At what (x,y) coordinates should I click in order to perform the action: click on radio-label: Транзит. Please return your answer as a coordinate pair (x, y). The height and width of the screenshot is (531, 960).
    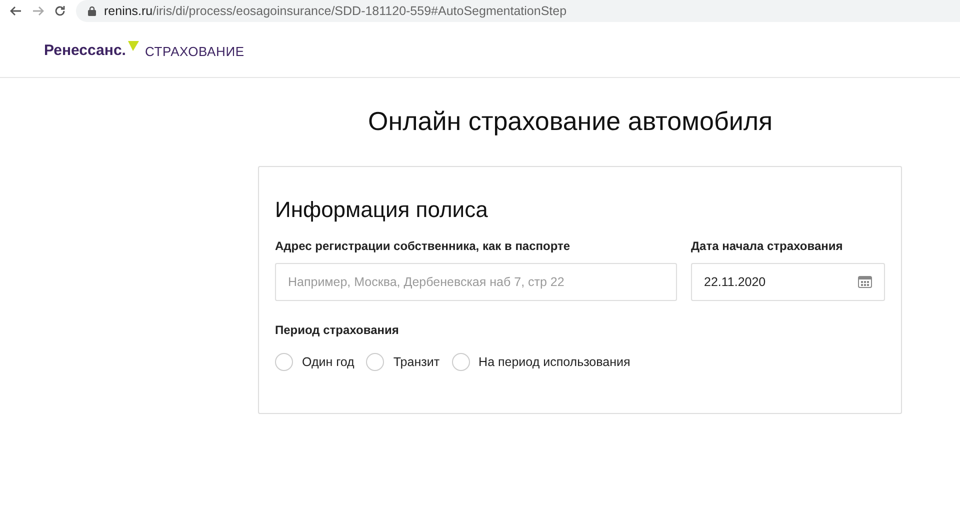
    Looking at the image, I should click on (416, 362).